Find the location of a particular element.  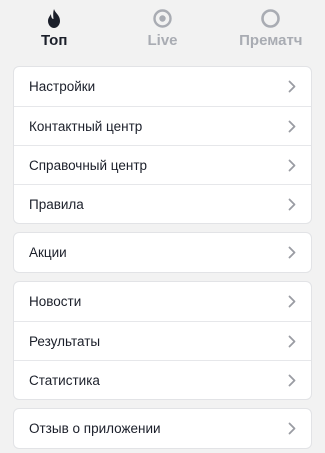

menu-item-label: Контактный центр is located at coordinates (86, 126).